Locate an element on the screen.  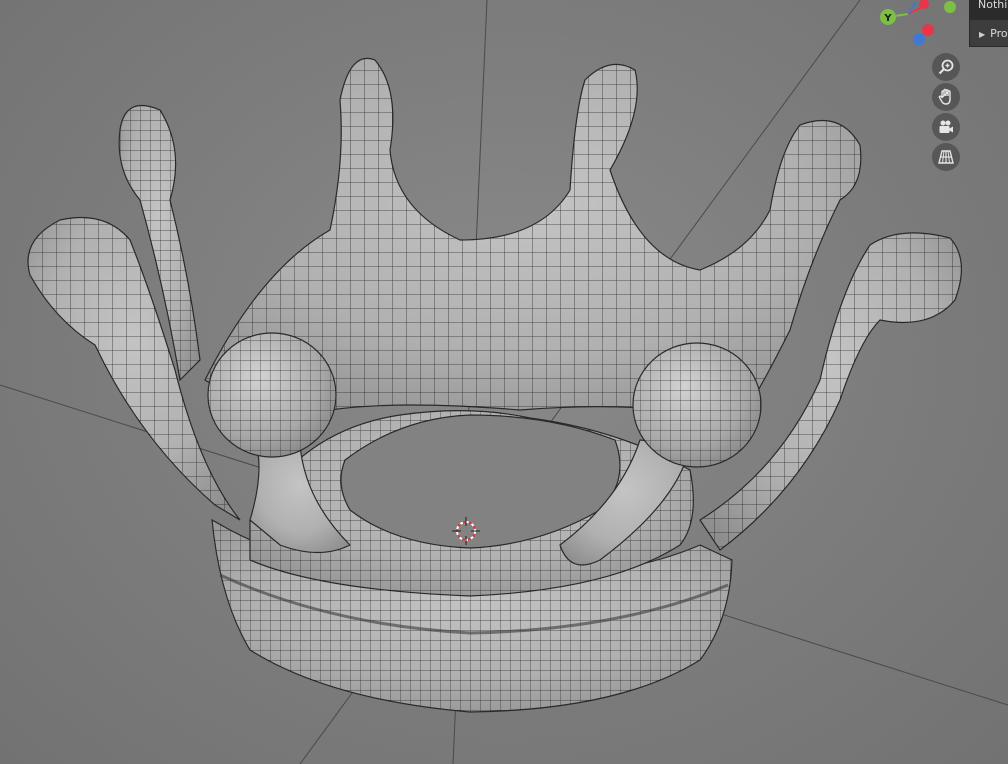
camera-button is located at coordinates (946, 127).